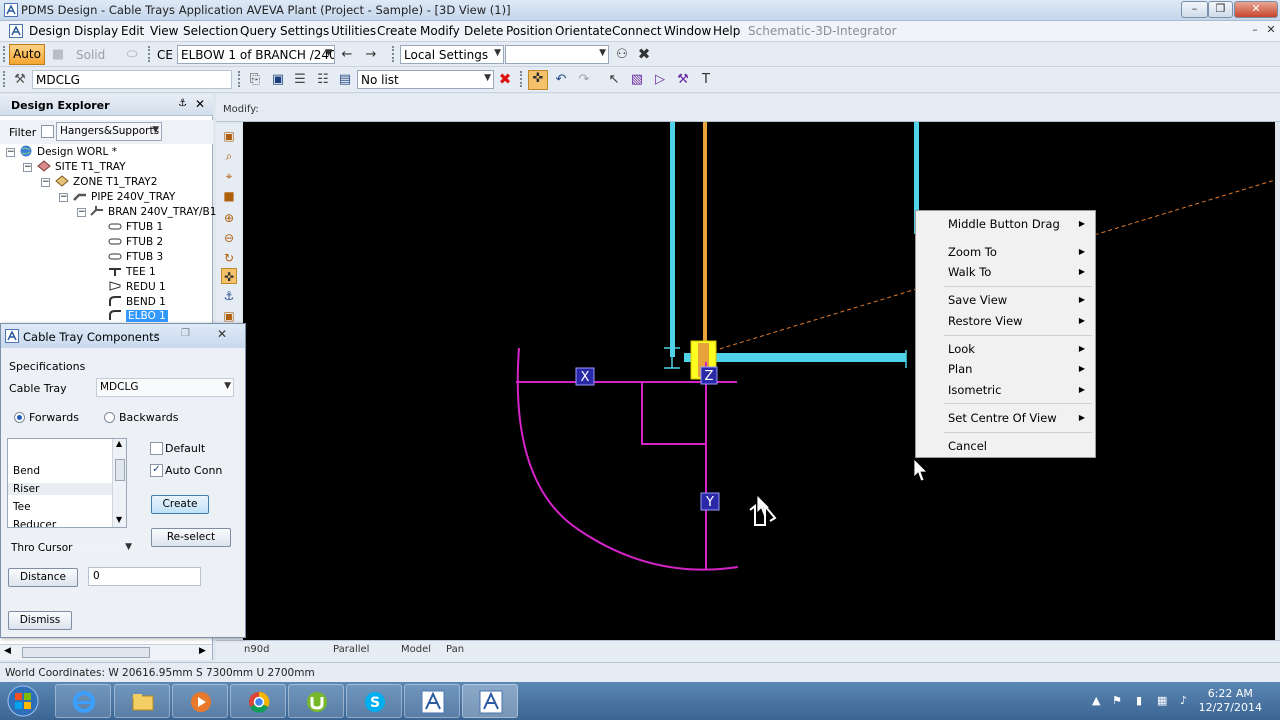 The width and height of the screenshot is (1280, 720). What do you see at coordinates (90, 55) in the screenshot?
I see `solid-button: Solid` at bounding box center [90, 55].